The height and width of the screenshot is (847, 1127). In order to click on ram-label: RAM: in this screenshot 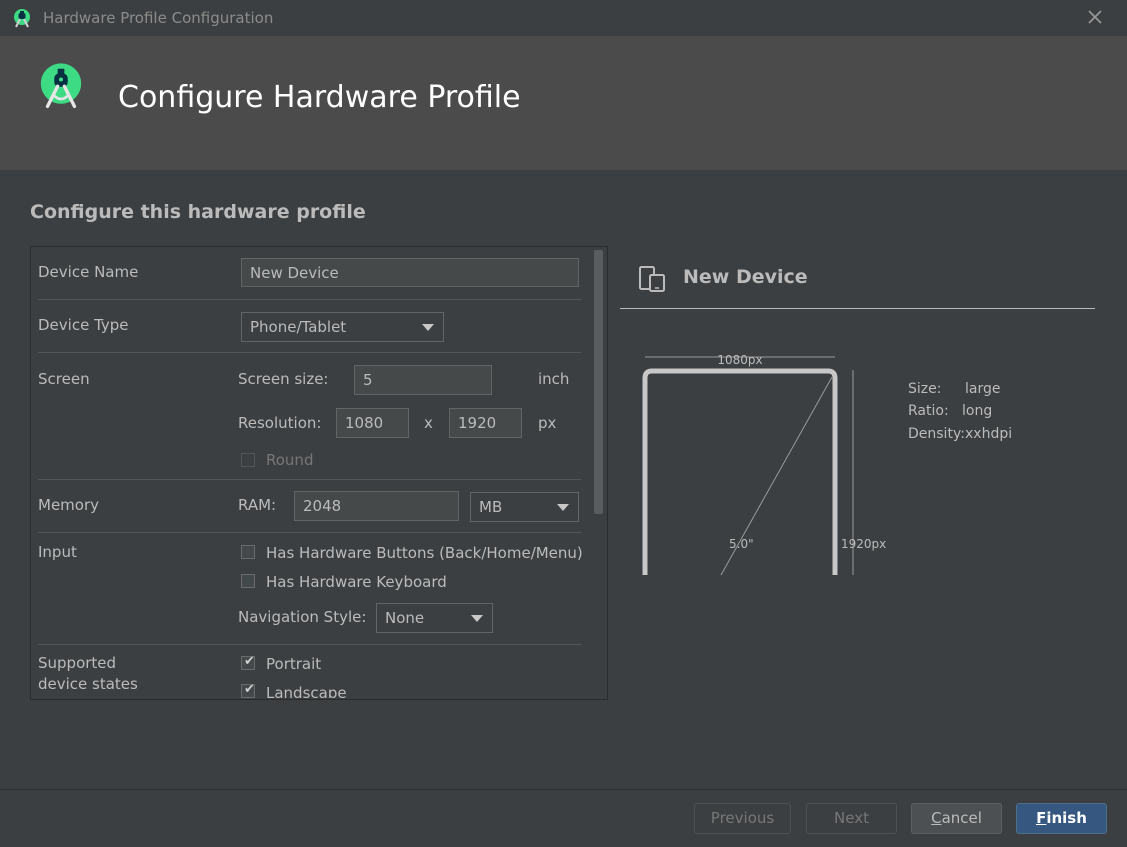, I will do `click(257, 505)`.